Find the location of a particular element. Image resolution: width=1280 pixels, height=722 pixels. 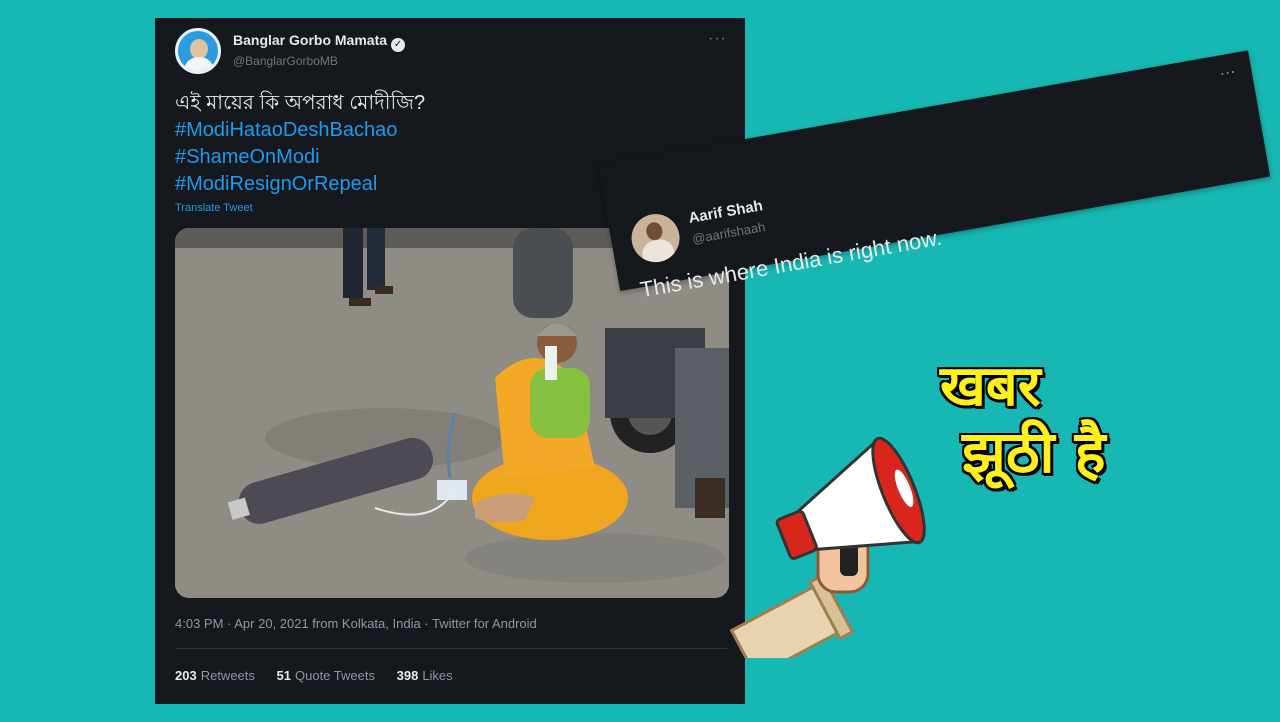

headline-line-2: झूठी है is located at coordinates (1034, 452).